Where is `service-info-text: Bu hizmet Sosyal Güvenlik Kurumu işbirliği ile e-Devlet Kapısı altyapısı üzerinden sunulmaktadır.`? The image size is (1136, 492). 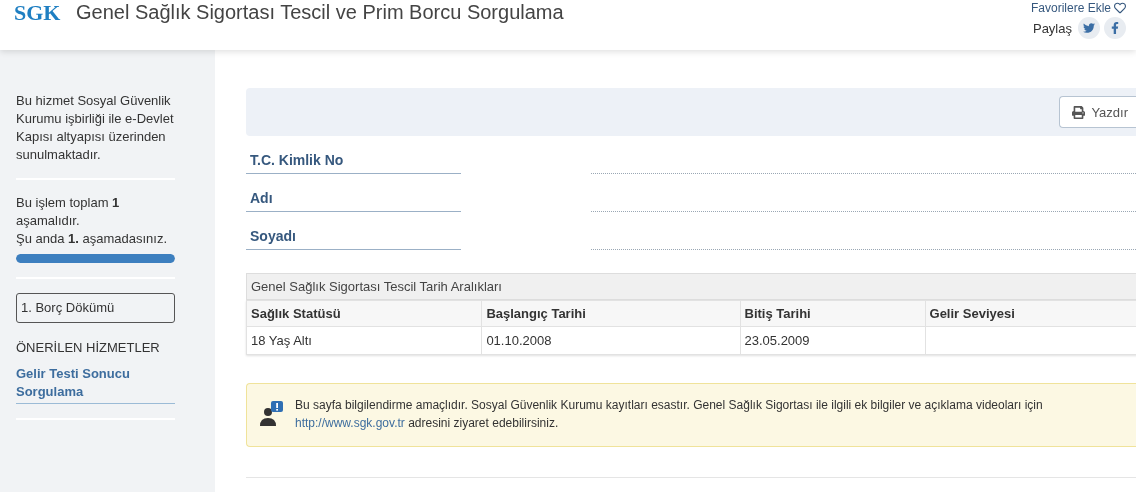 service-info-text: Bu hizmet Sosyal Güvenlik Kurumu işbirliği ile e-Devlet Kapısı altyapısı üzerinden sunulmaktadır. is located at coordinates (95, 128).